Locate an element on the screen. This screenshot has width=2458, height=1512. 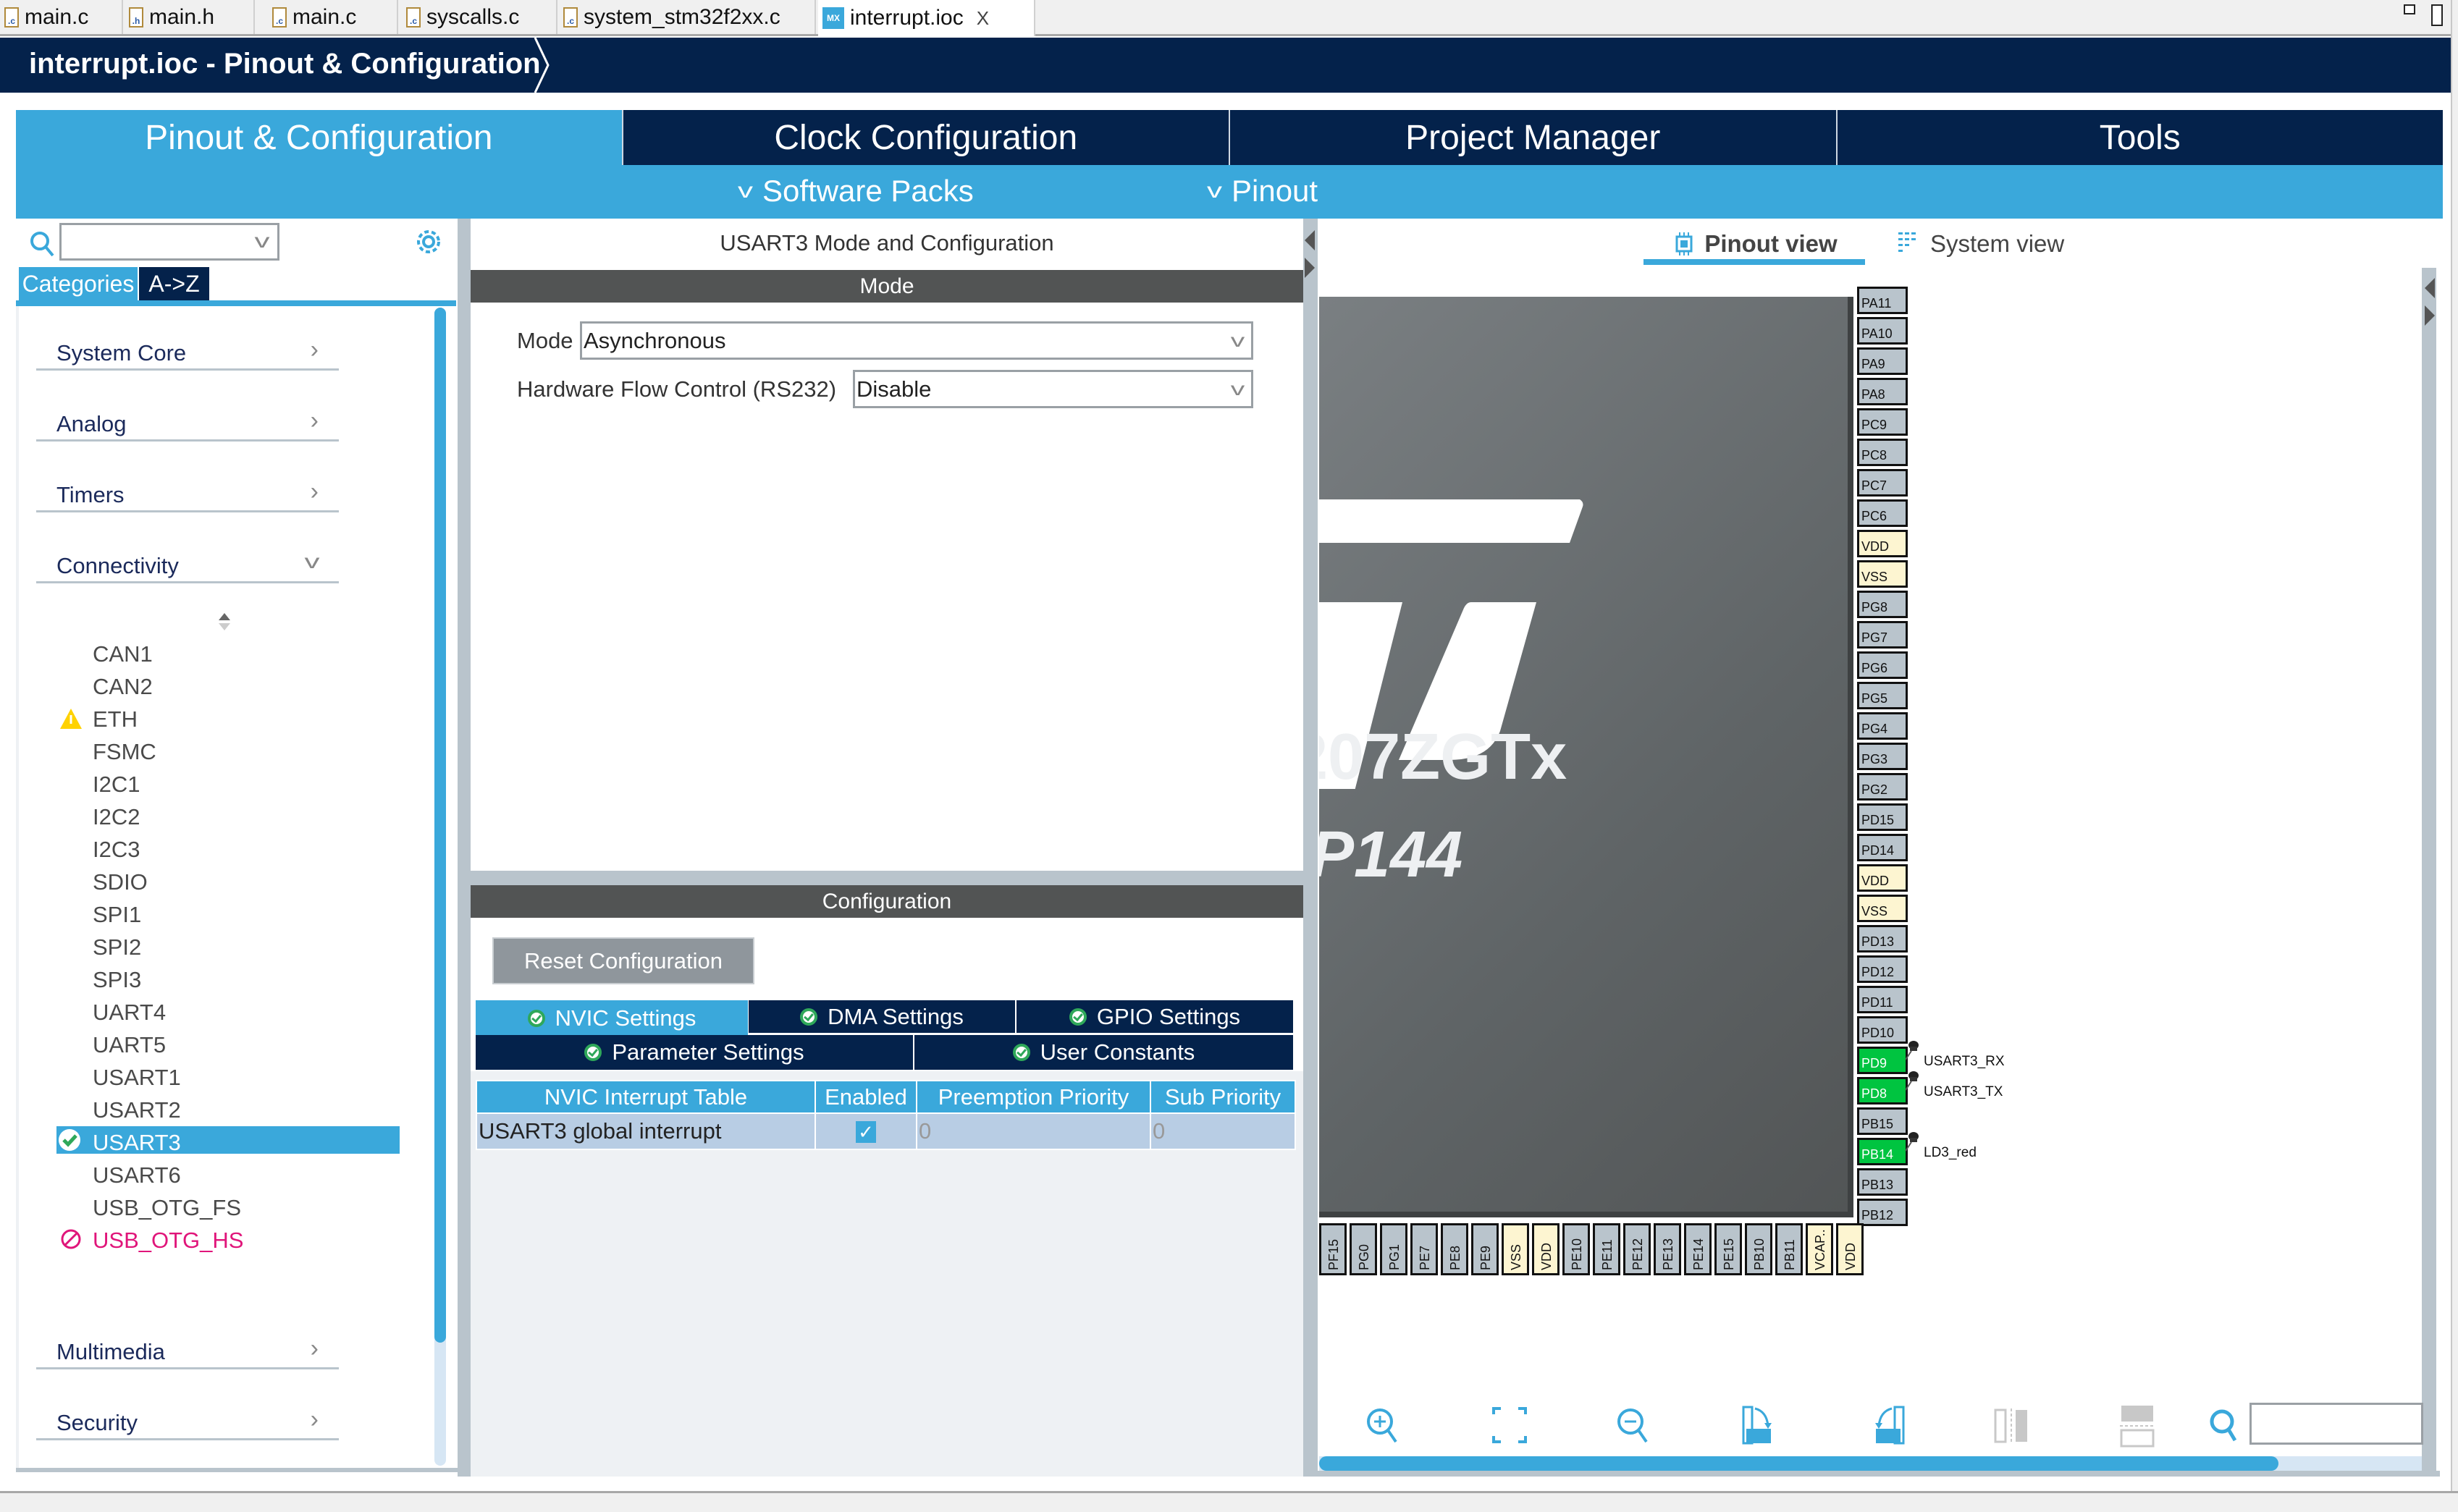
peripheral-spi1: SPI1 is located at coordinates (117, 915).